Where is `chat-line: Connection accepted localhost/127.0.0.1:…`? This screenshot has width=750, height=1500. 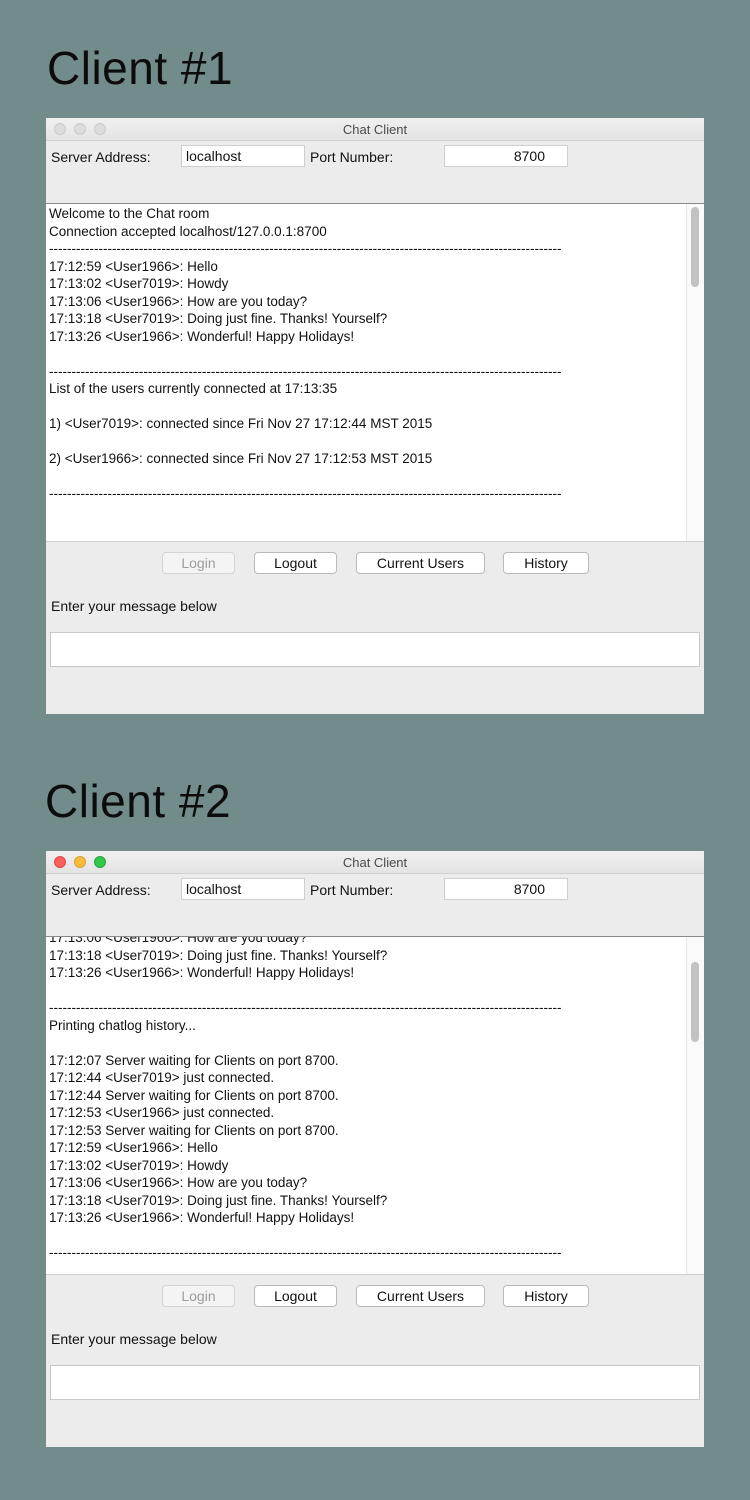 chat-line: Connection accepted localhost/127.0.0.1:… is located at coordinates (188, 231).